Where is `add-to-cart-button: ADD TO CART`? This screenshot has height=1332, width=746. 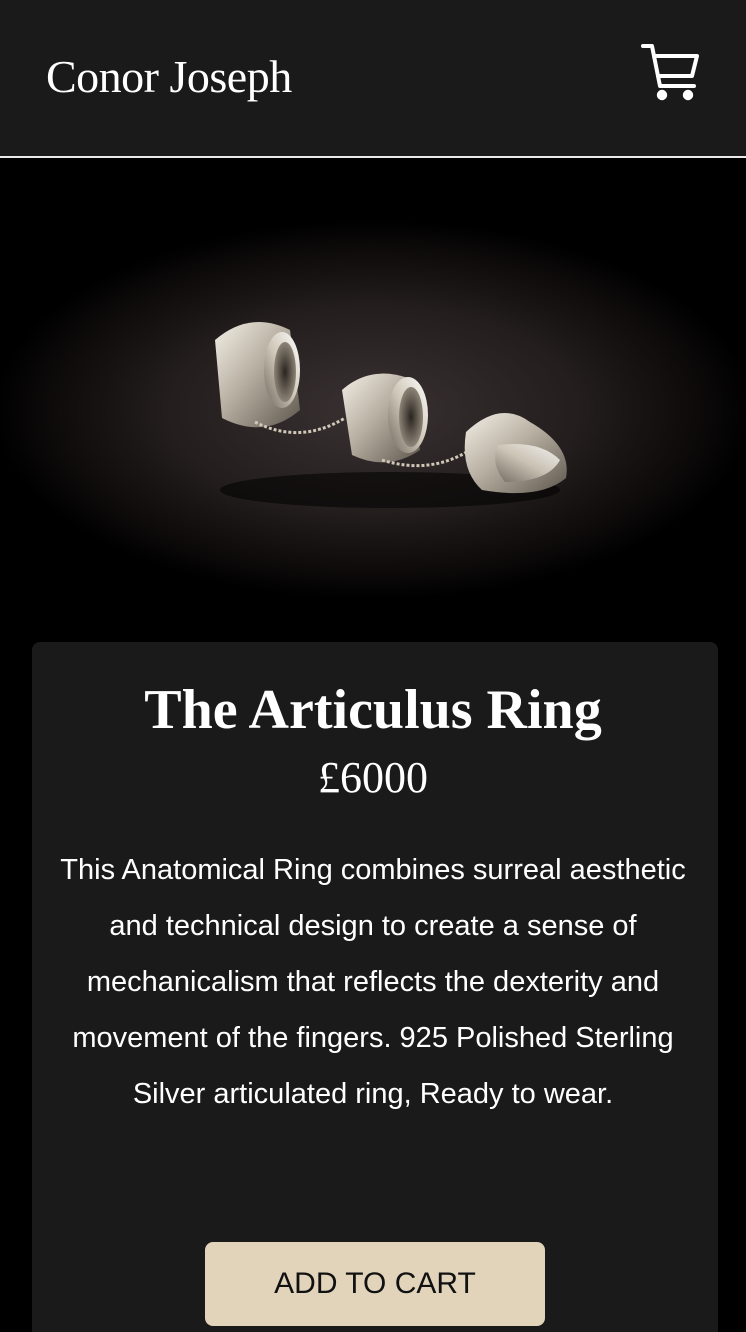
add-to-cart-button: ADD TO CART is located at coordinates (375, 1284).